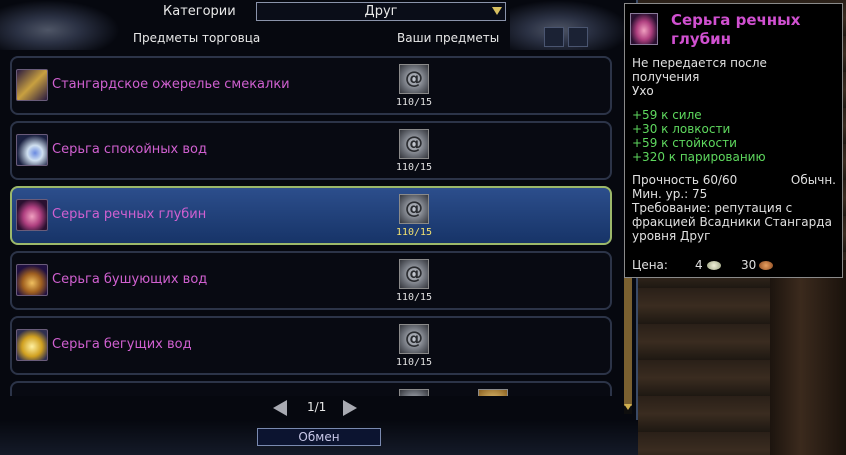 Image resolution: width=846 pixels, height=455 pixels. Describe the element at coordinates (197, 38) in the screenshot. I see `vendor-items-header: Предметы торговца` at that location.